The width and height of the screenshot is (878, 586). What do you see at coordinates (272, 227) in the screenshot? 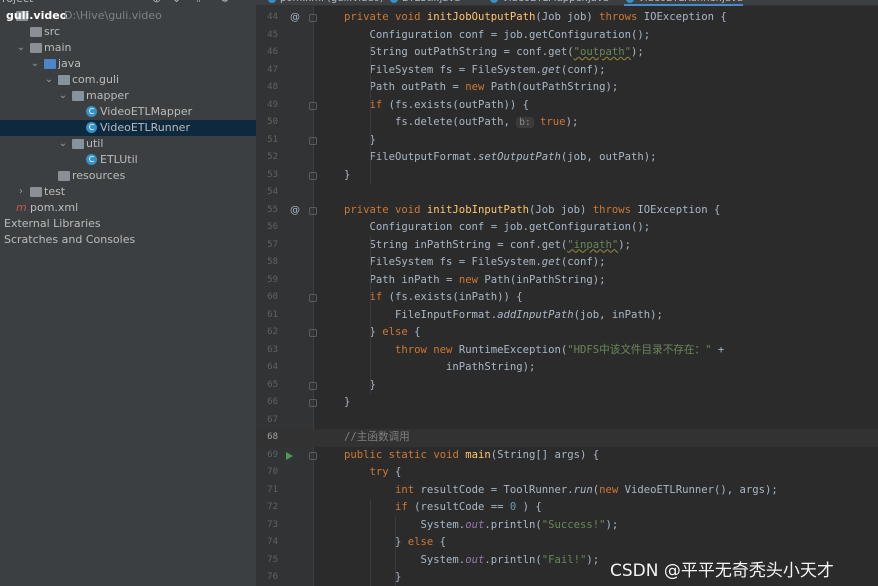
I see `line-number: 56` at bounding box center [272, 227].